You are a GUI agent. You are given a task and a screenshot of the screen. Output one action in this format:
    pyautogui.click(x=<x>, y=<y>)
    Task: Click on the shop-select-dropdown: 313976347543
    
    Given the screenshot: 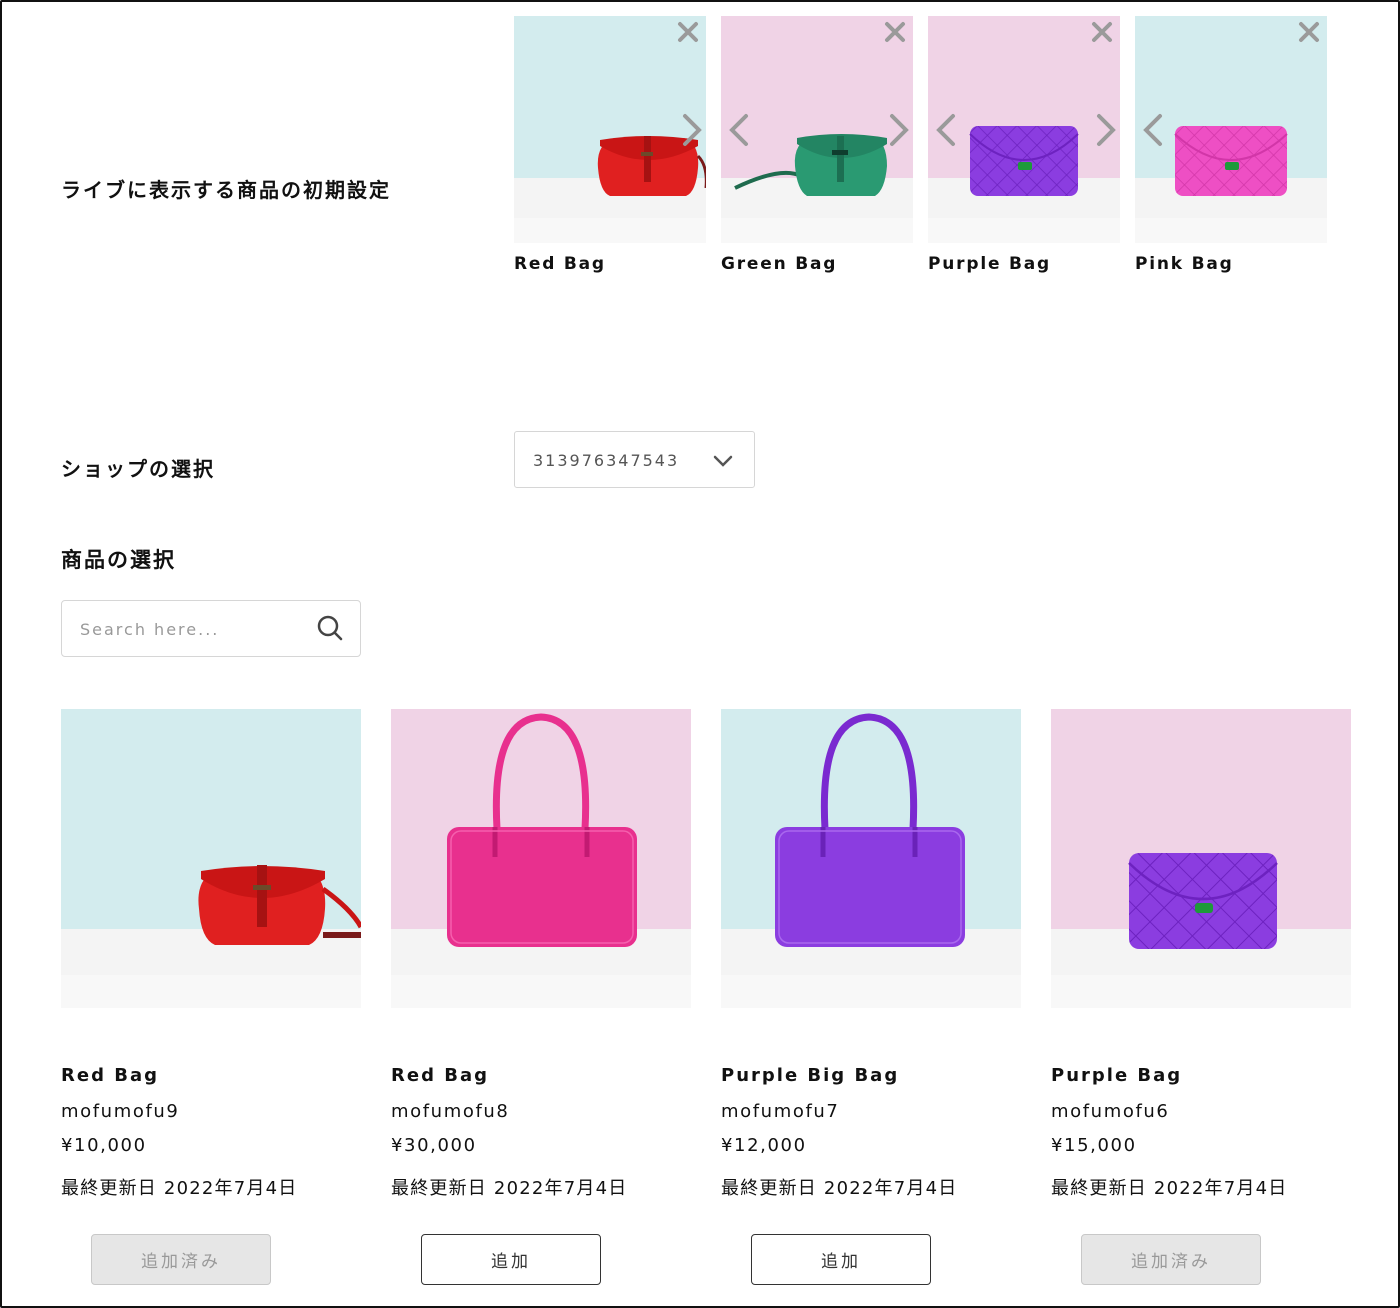 What is the action you would take?
    pyautogui.click(x=634, y=459)
    